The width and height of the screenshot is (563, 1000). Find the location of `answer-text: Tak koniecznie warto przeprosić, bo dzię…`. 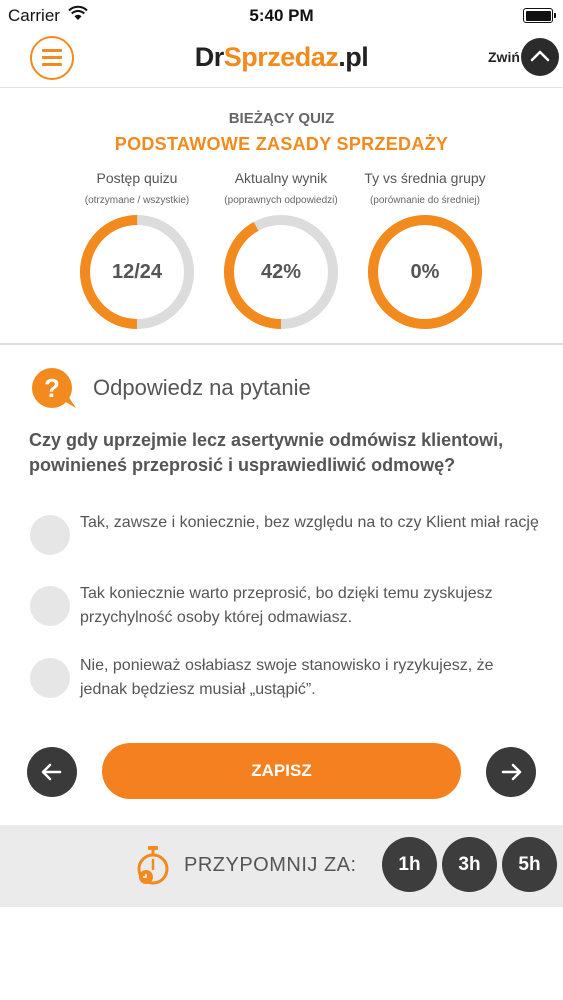

answer-text: Tak koniecznie warto przeprosić, bo dzię… is located at coordinates (286, 605).